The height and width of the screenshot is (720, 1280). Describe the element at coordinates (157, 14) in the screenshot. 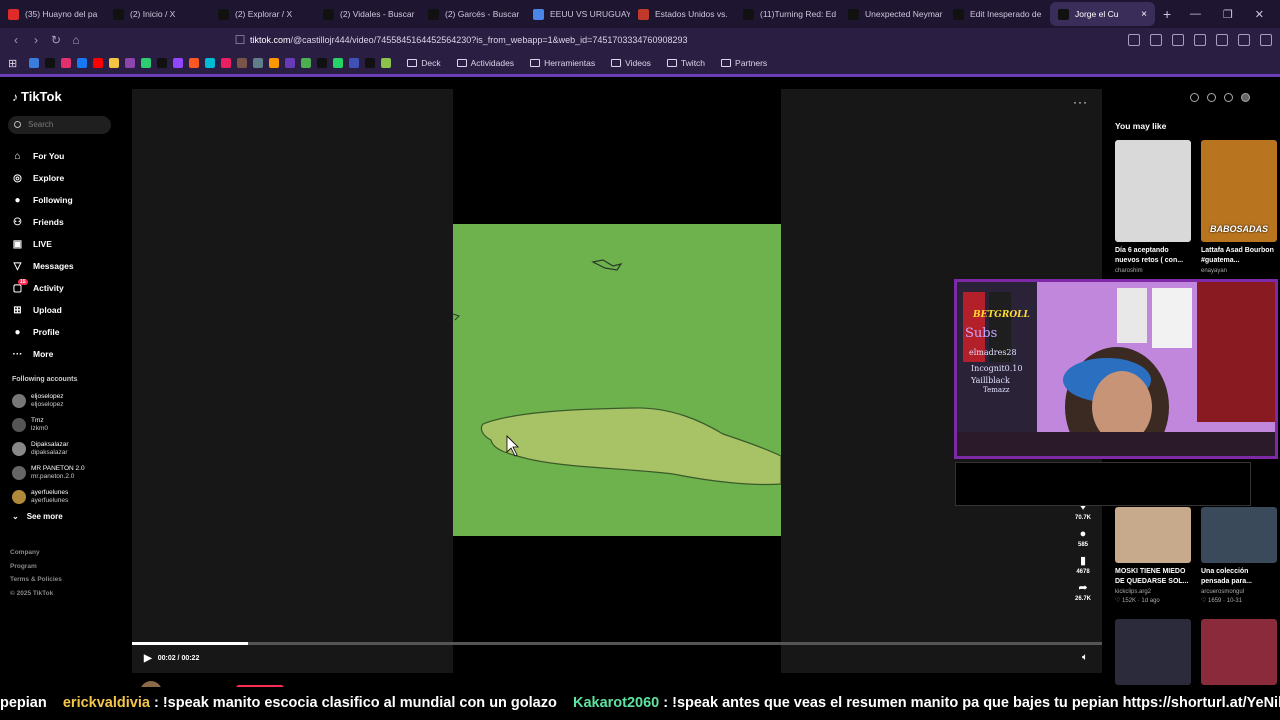

I see `browser-tab: (2) Inicio / X` at that location.